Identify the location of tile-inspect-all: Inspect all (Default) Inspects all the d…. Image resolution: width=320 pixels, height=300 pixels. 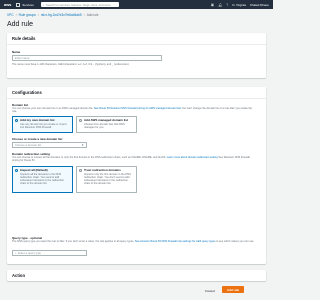
(42, 179).